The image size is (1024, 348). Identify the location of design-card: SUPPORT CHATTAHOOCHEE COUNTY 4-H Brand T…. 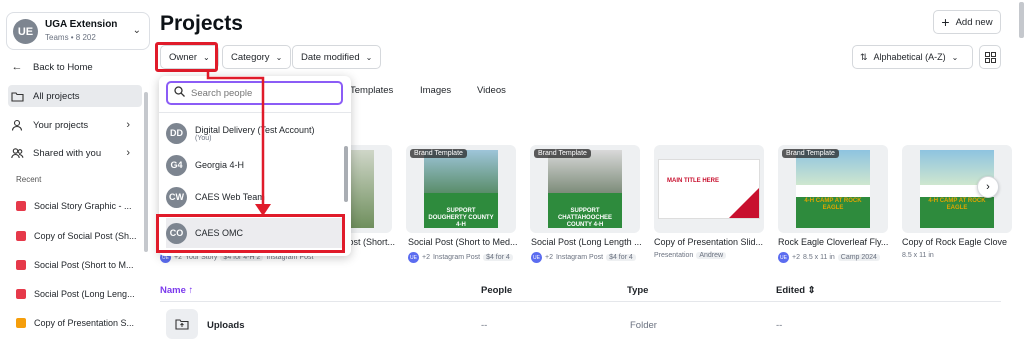
(585, 189).